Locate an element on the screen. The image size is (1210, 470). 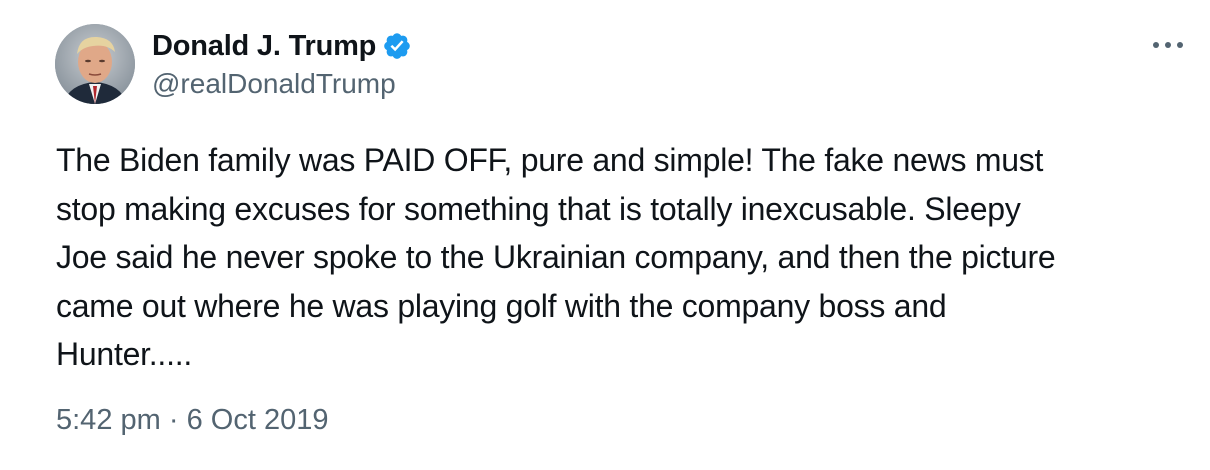
more-horizontal-icon is located at coordinates (1168, 45).